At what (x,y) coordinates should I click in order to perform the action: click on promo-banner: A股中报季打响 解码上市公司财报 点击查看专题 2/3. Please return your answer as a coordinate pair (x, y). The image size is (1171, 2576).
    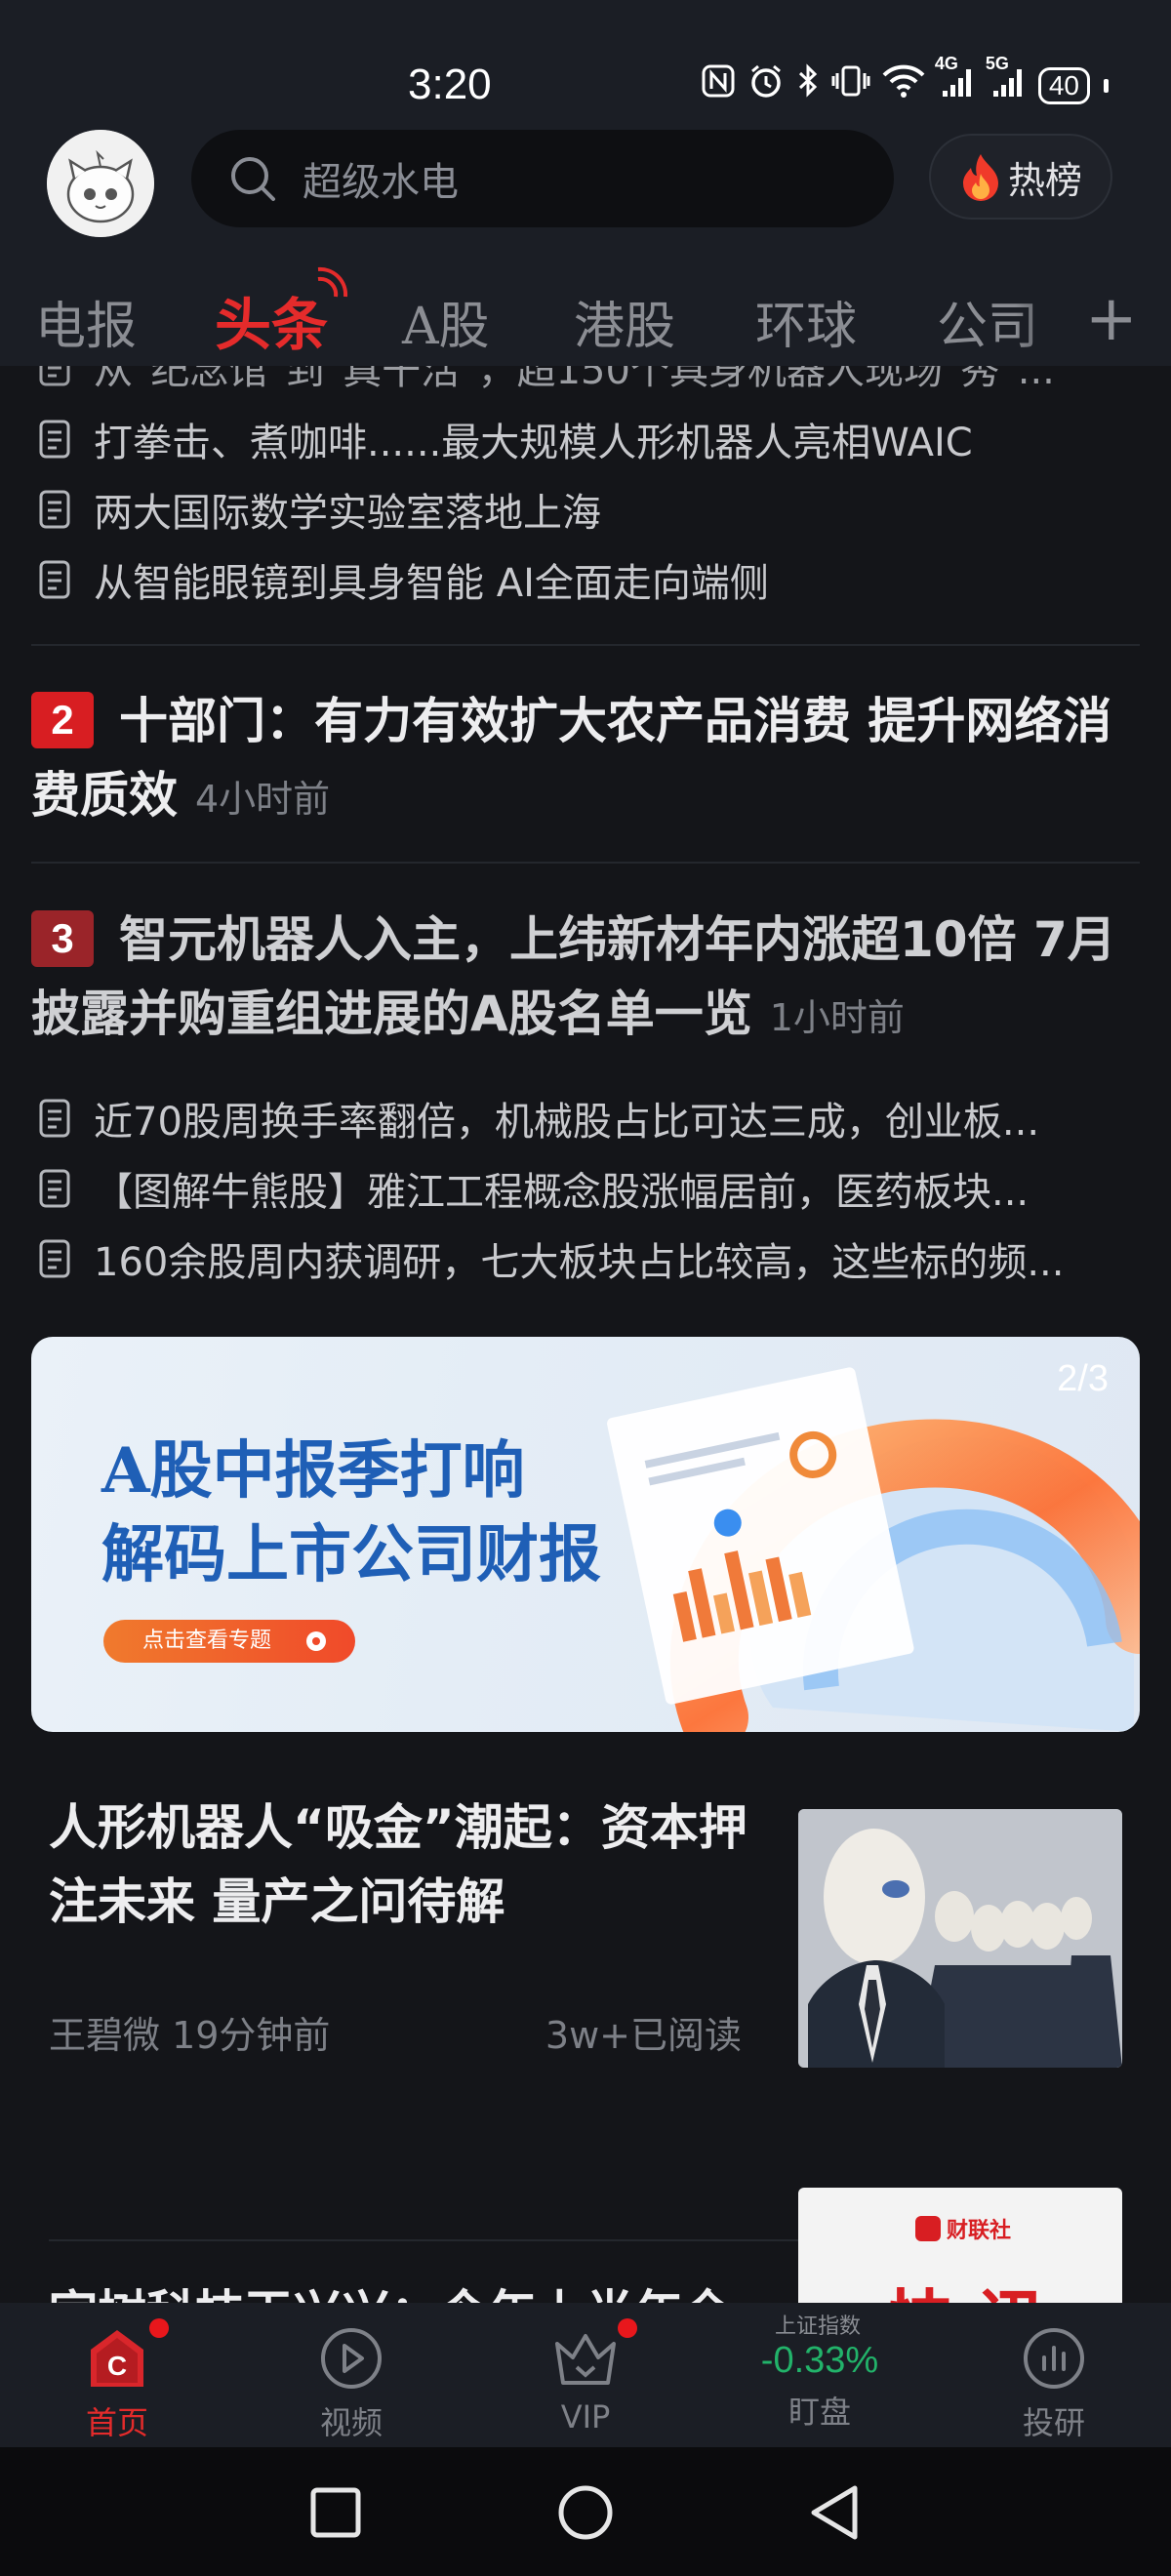
    Looking at the image, I should click on (585, 1534).